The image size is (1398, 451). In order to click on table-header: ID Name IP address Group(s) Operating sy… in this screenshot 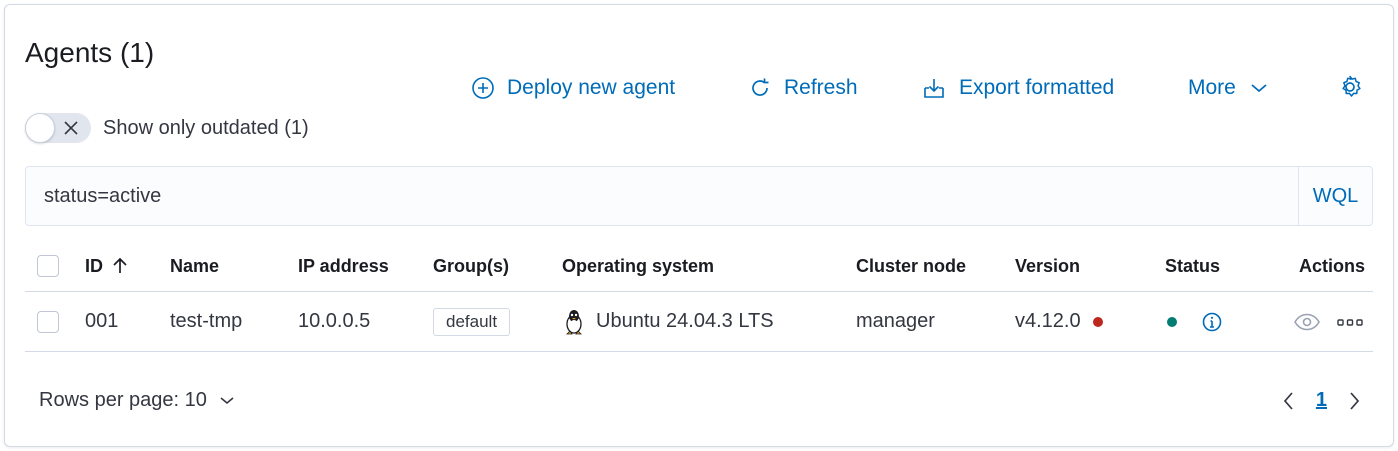, I will do `click(699, 266)`.